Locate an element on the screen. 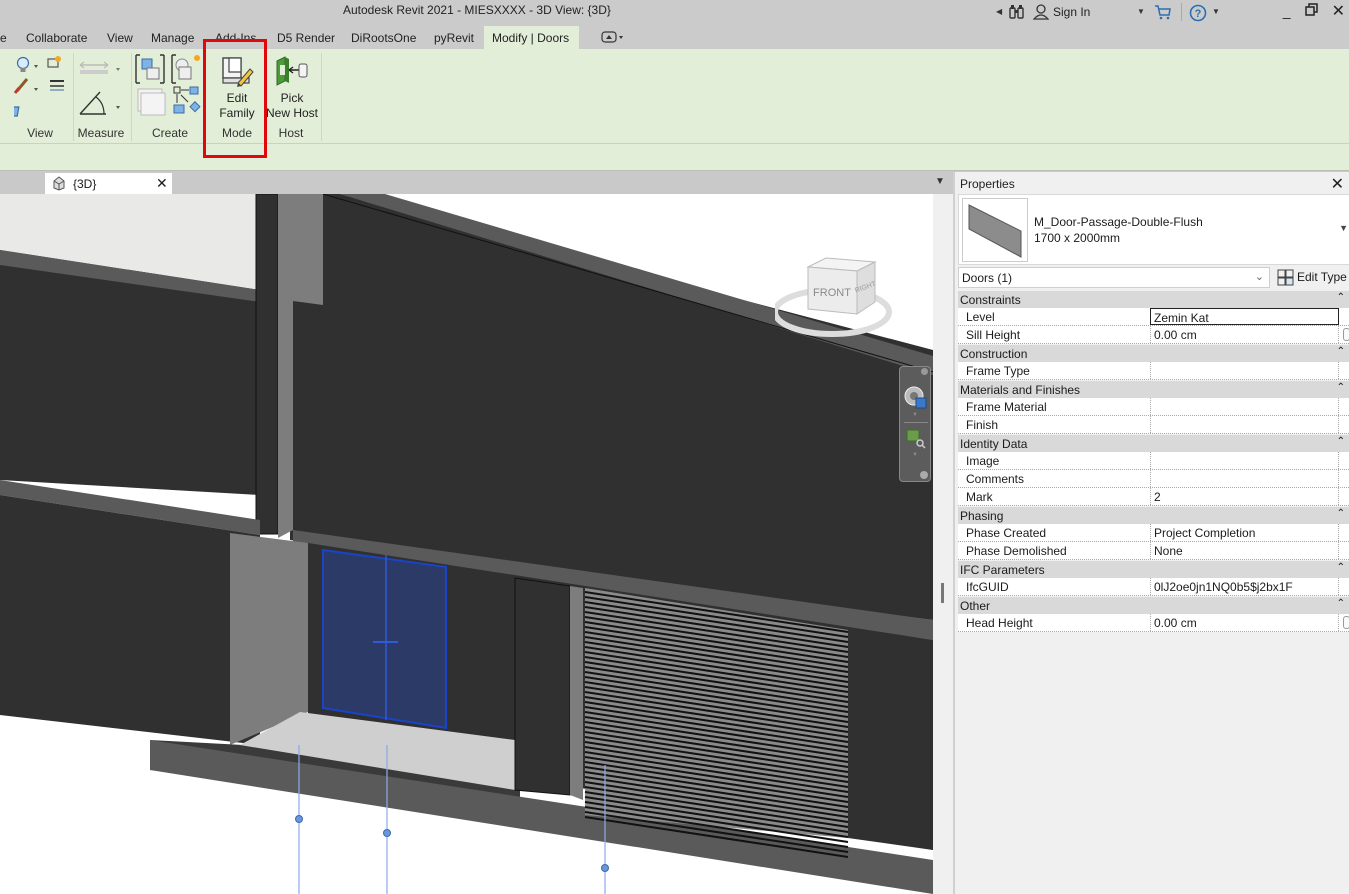  pick-new-host-icon is located at coordinates (292, 71).